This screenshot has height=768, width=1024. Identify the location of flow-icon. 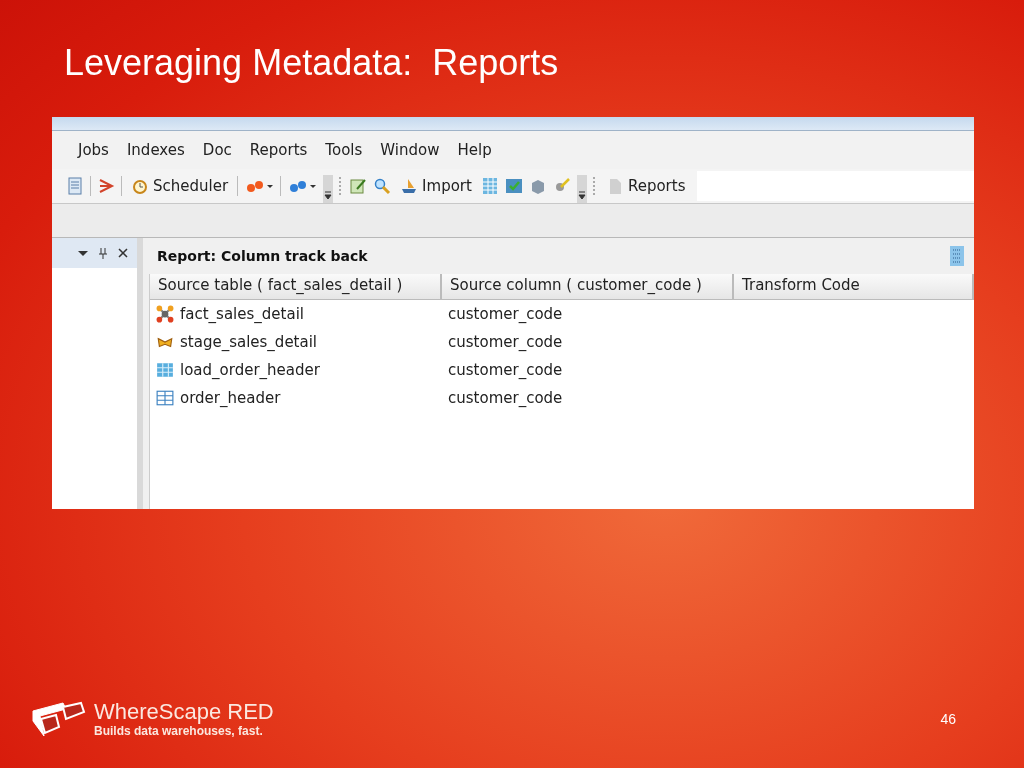
(106, 186).